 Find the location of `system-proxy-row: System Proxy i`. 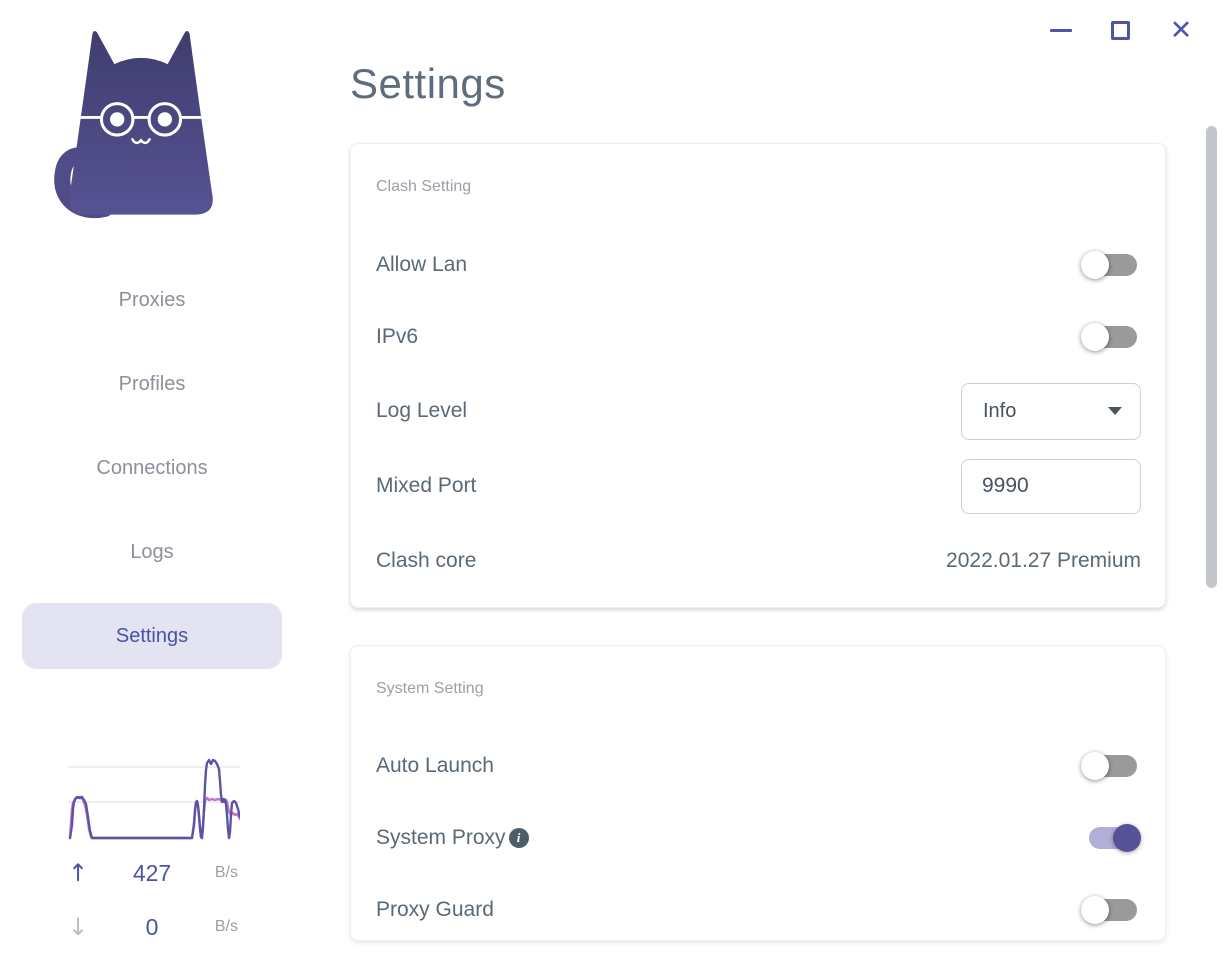

system-proxy-row: System Proxy i is located at coordinates (758, 838).